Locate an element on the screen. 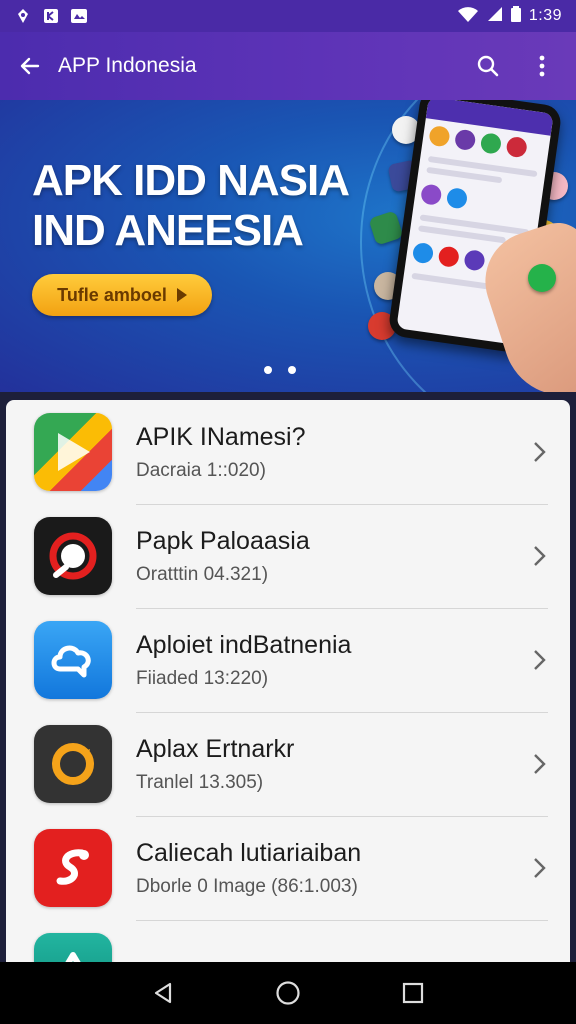  play-arrow-icon is located at coordinates (181, 295).